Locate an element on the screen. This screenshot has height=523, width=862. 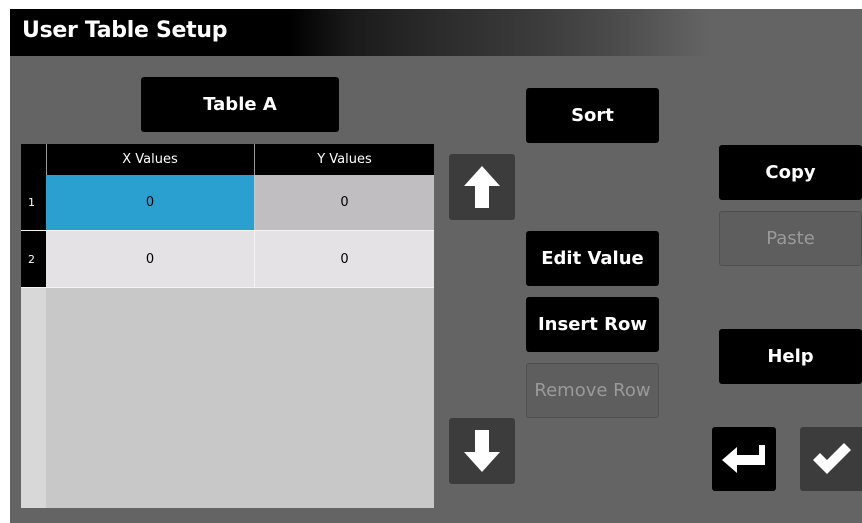
paste-button: Paste is located at coordinates (790, 238).